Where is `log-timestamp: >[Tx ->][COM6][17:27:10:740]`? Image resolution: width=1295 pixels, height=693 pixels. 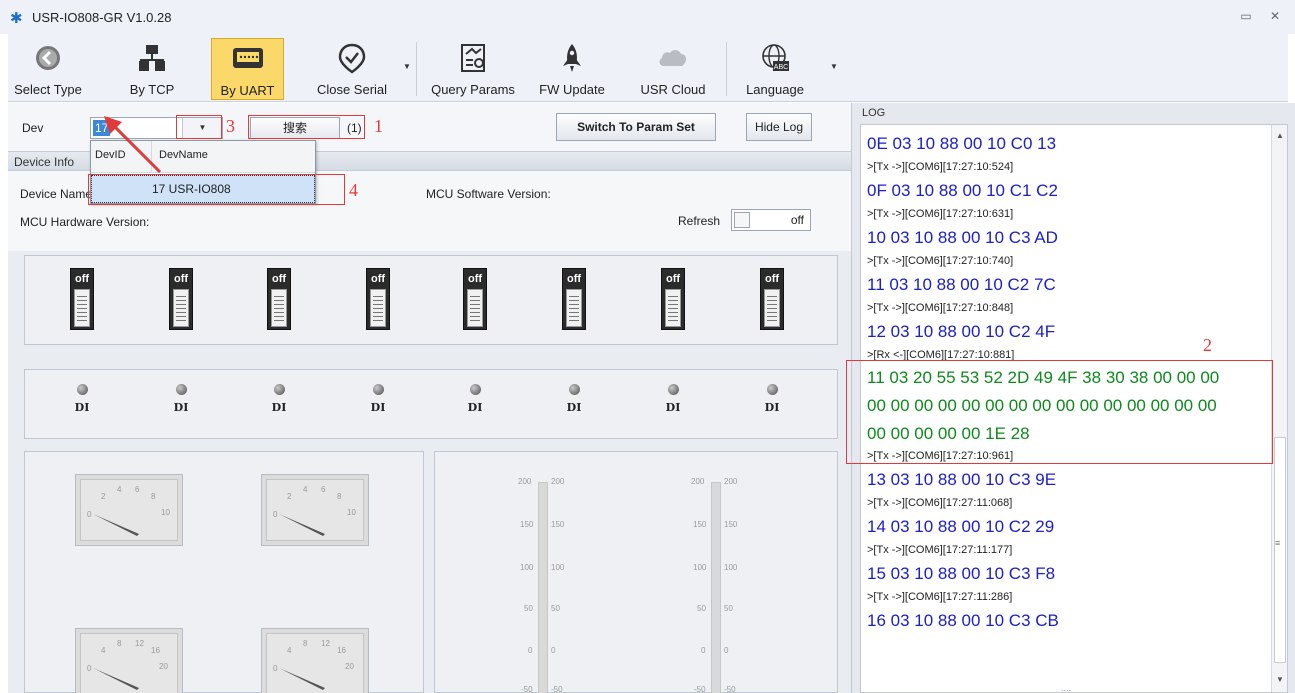 log-timestamp: >[Tx ->][COM6][17:27:10:740] is located at coordinates (940, 261).